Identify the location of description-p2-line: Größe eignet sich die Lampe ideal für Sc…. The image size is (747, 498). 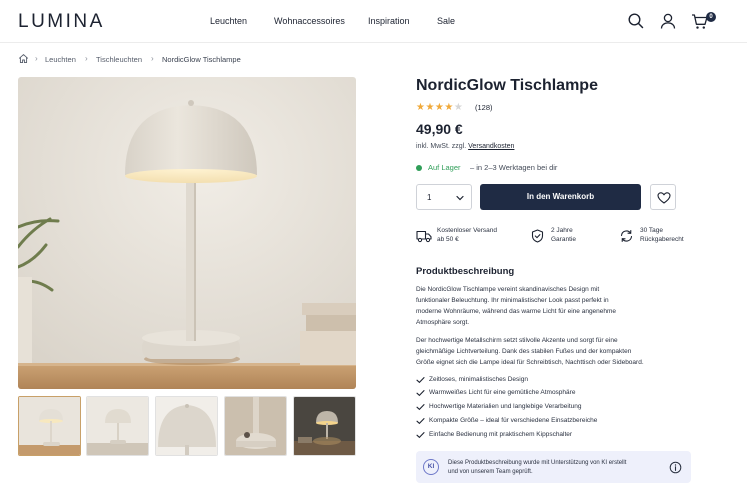
(530, 362).